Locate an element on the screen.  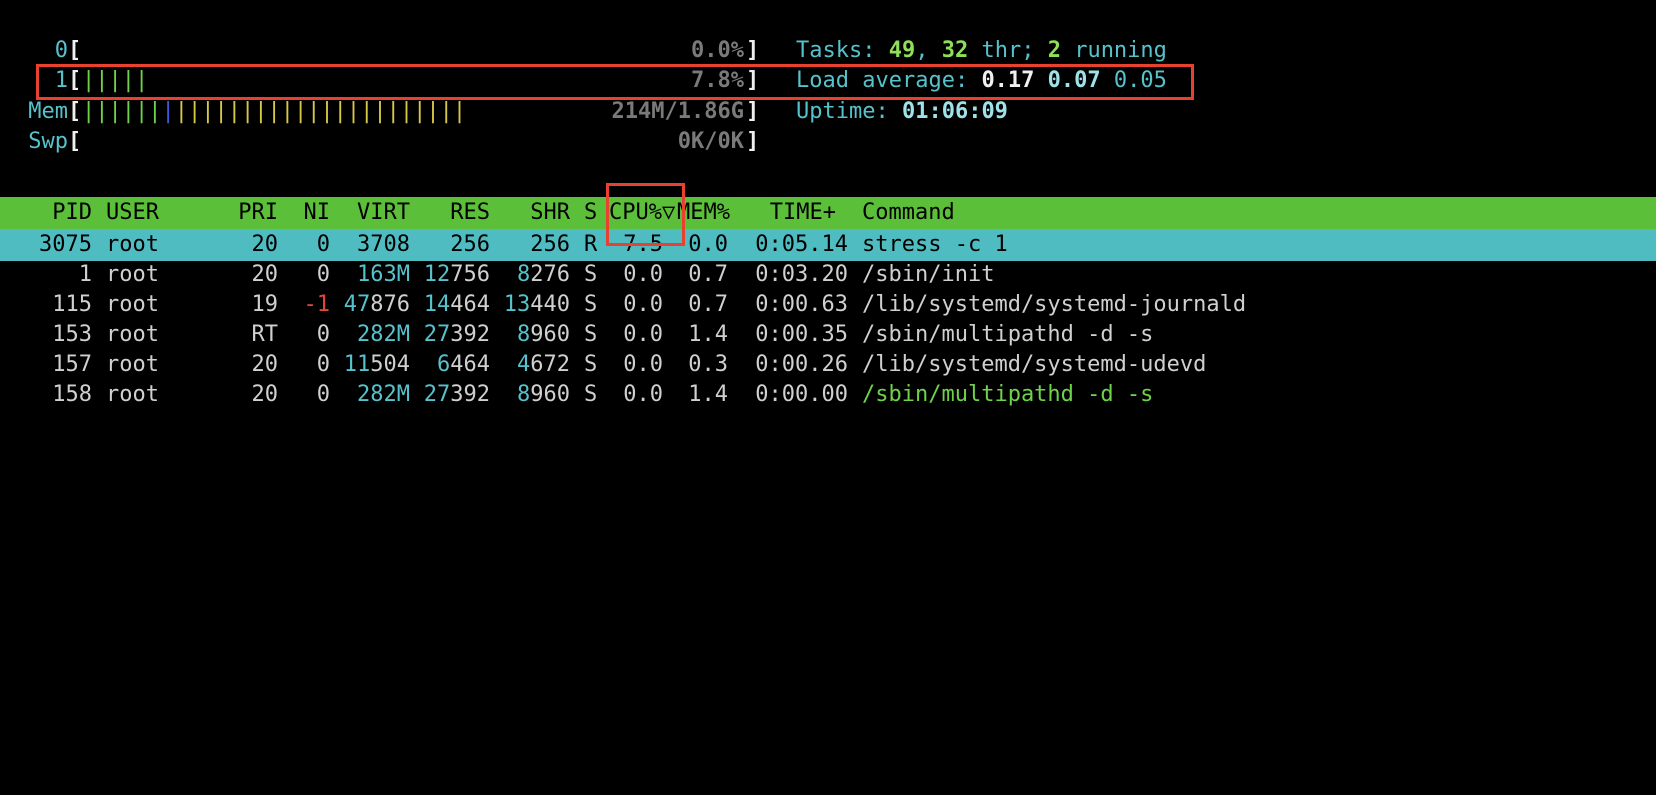
mem-bar-buffers: | is located at coordinates (168, 111).